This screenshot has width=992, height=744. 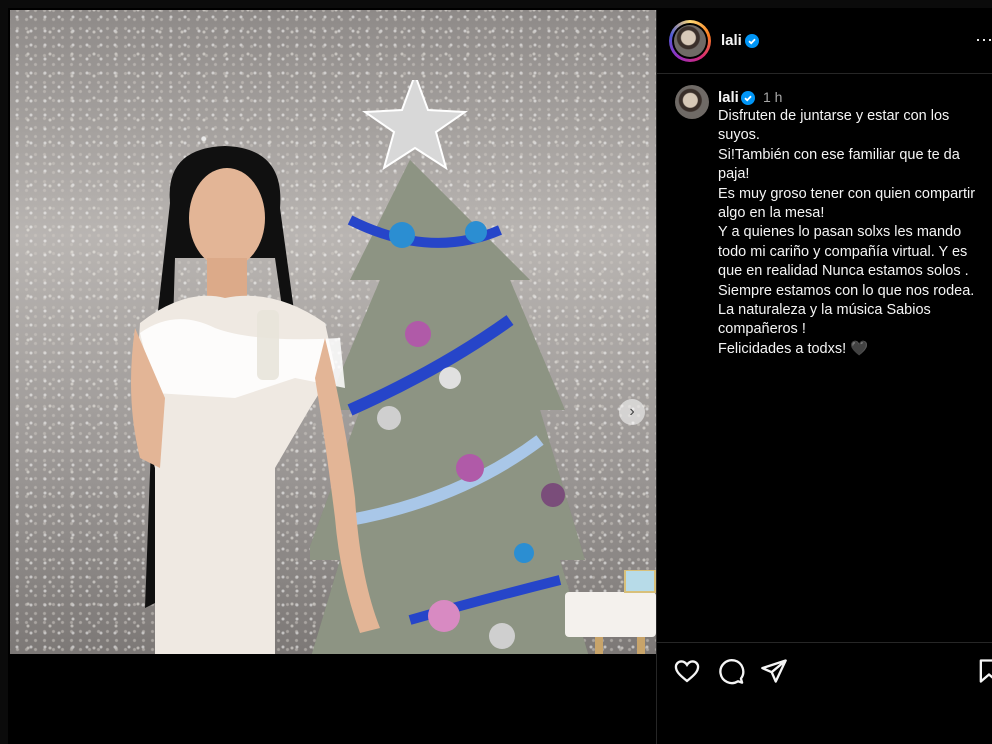 I want to click on avatar, so click(x=690, y=41).